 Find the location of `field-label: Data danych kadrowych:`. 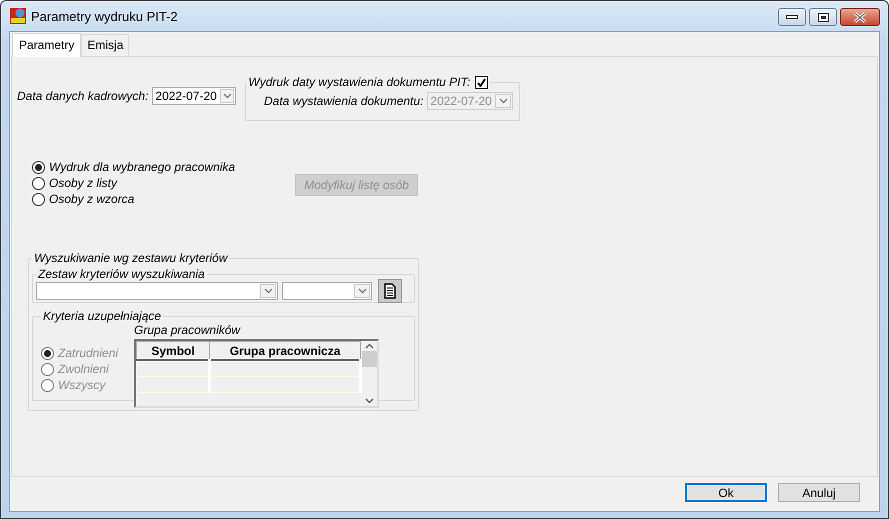

field-label: Data danych kadrowych: is located at coordinates (82, 96).